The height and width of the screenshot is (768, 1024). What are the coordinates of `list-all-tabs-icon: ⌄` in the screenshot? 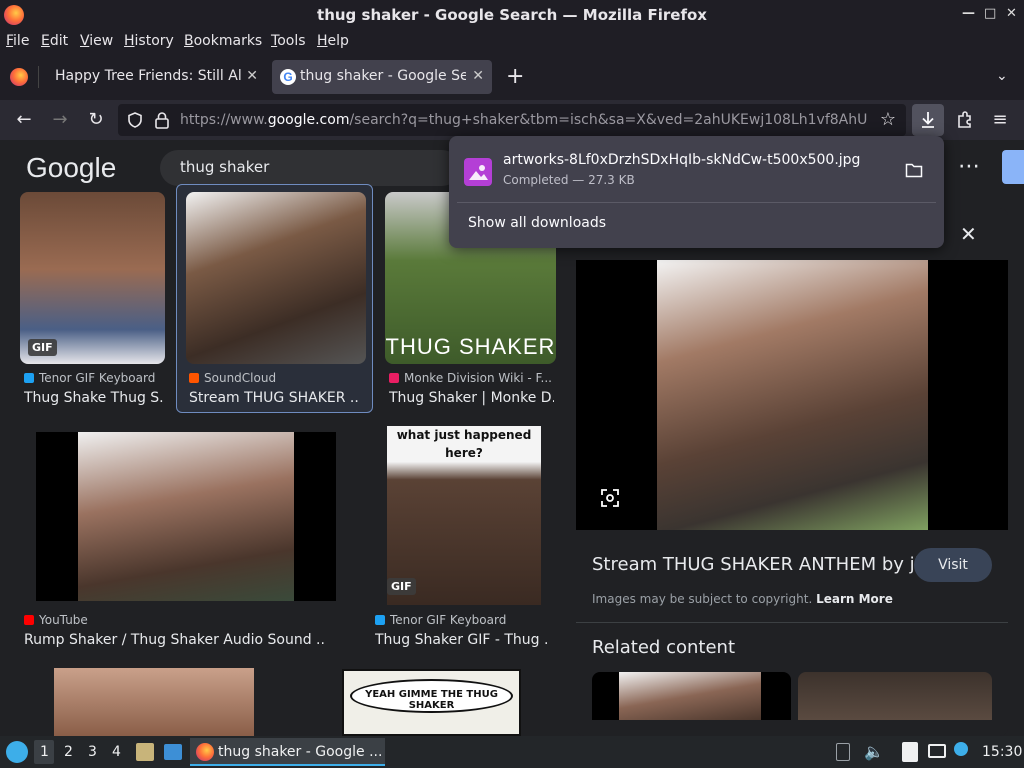 It's located at (1002, 76).